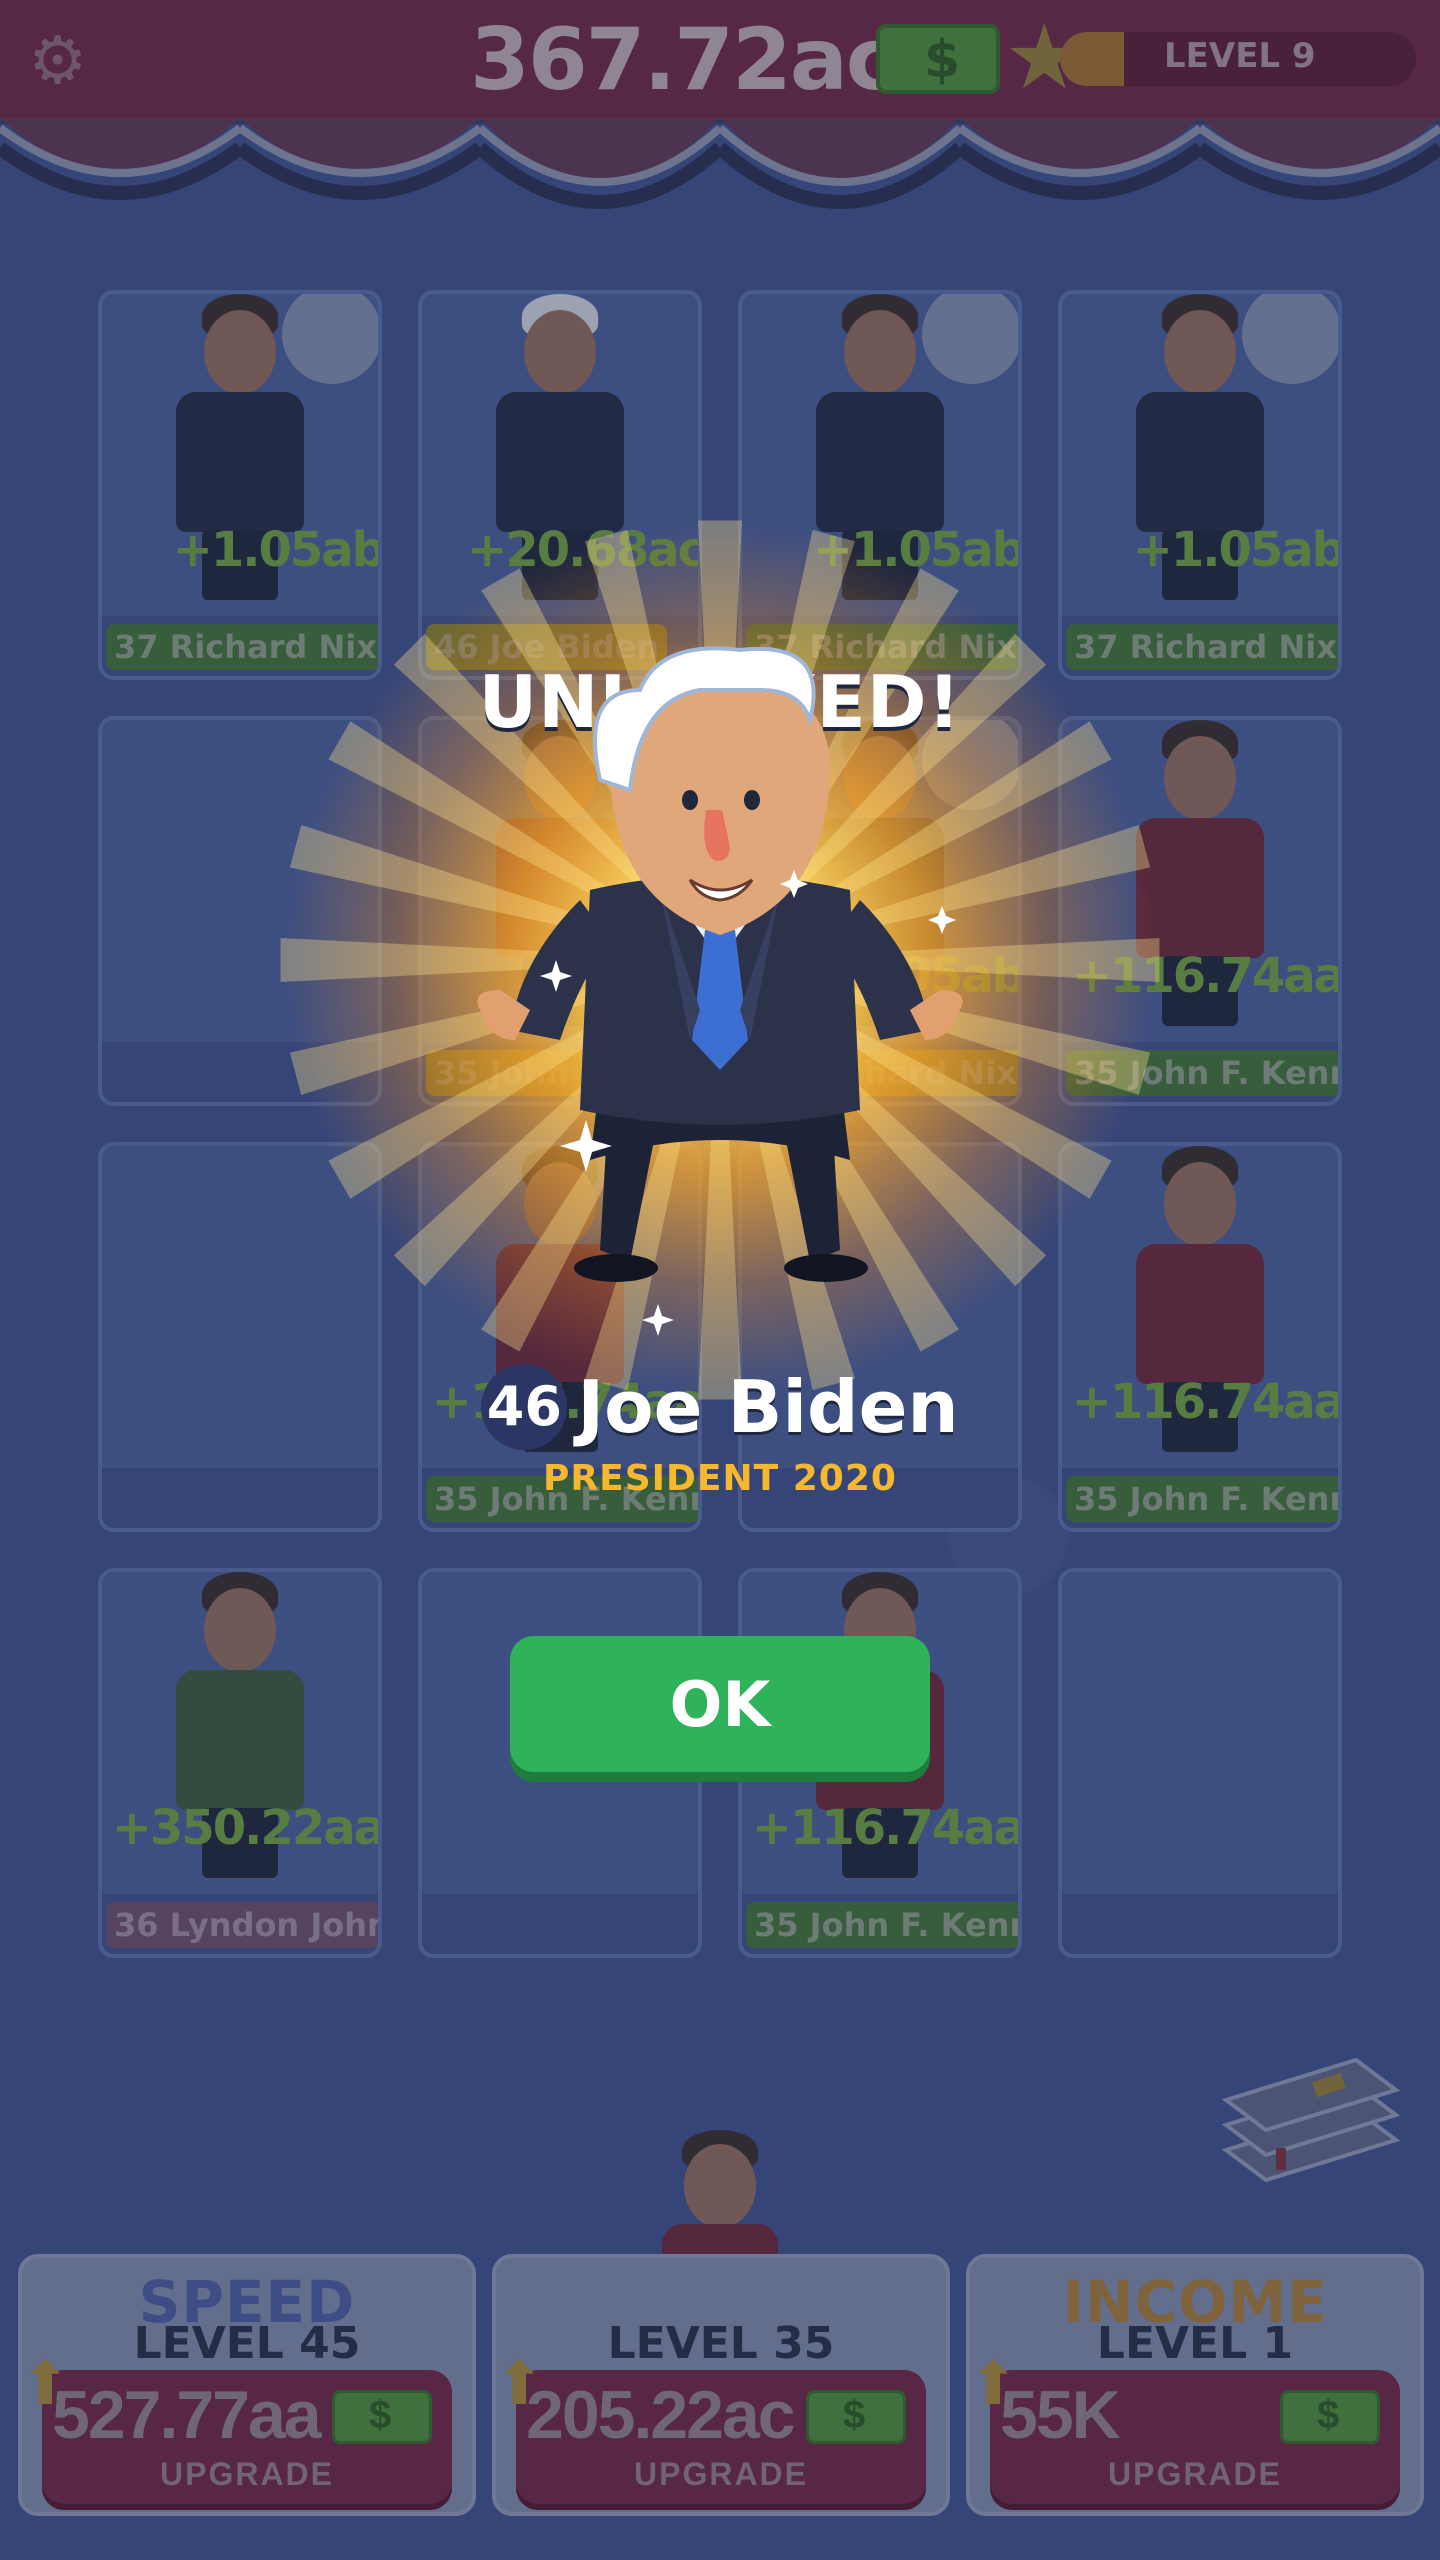 This screenshot has width=1440, height=2560. What do you see at coordinates (720, 1704) in the screenshot?
I see `ok-button: OK` at bounding box center [720, 1704].